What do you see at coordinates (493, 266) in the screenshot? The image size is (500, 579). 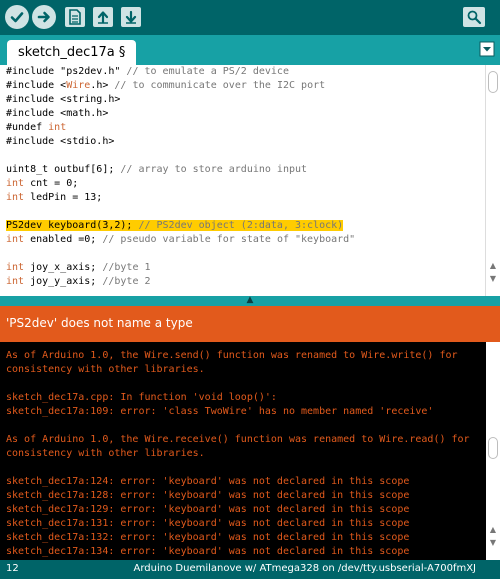 I see `scroll-up-arrow-icon: ▲` at bounding box center [493, 266].